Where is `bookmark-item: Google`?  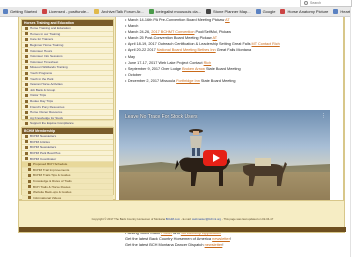
bookmark-item: Google is located at coordinates (267, 11).